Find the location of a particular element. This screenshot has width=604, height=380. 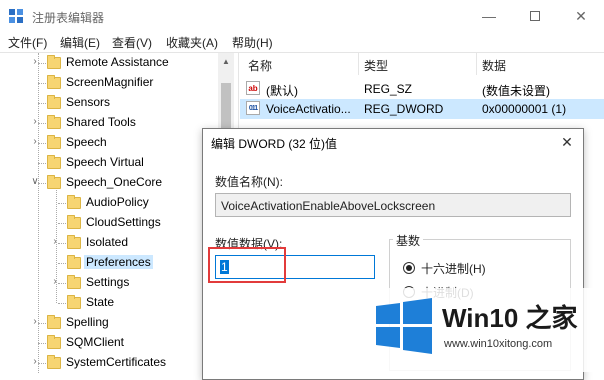

tree-item-label: CloudSettings is located at coordinates (123, 222).